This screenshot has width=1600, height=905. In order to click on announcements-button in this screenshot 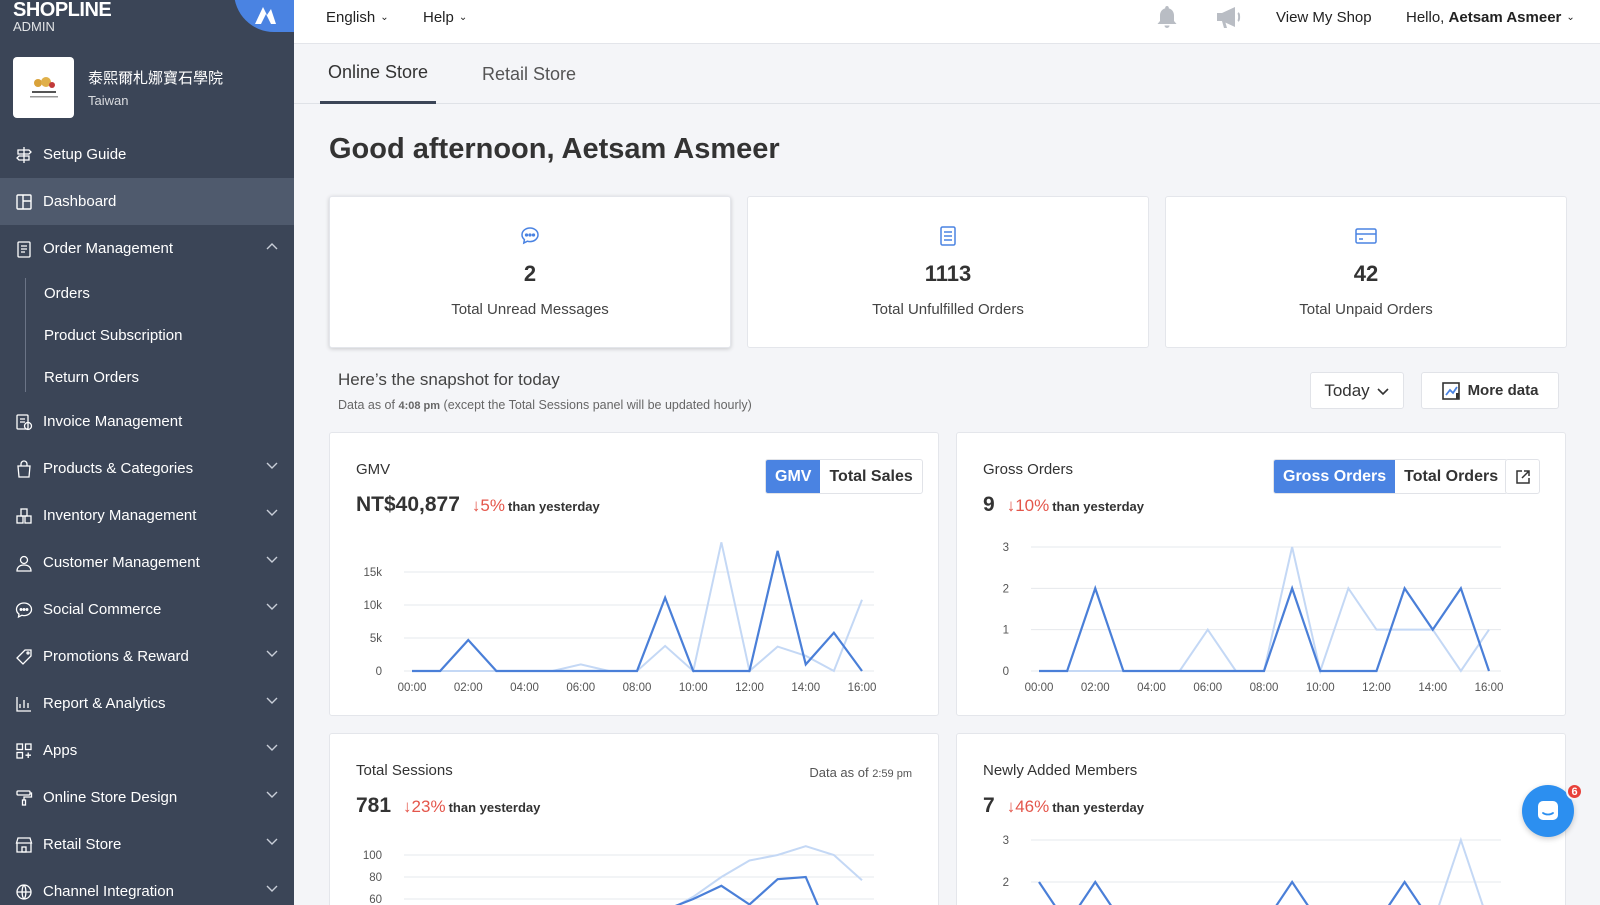, I will do `click(1229, 17)`.